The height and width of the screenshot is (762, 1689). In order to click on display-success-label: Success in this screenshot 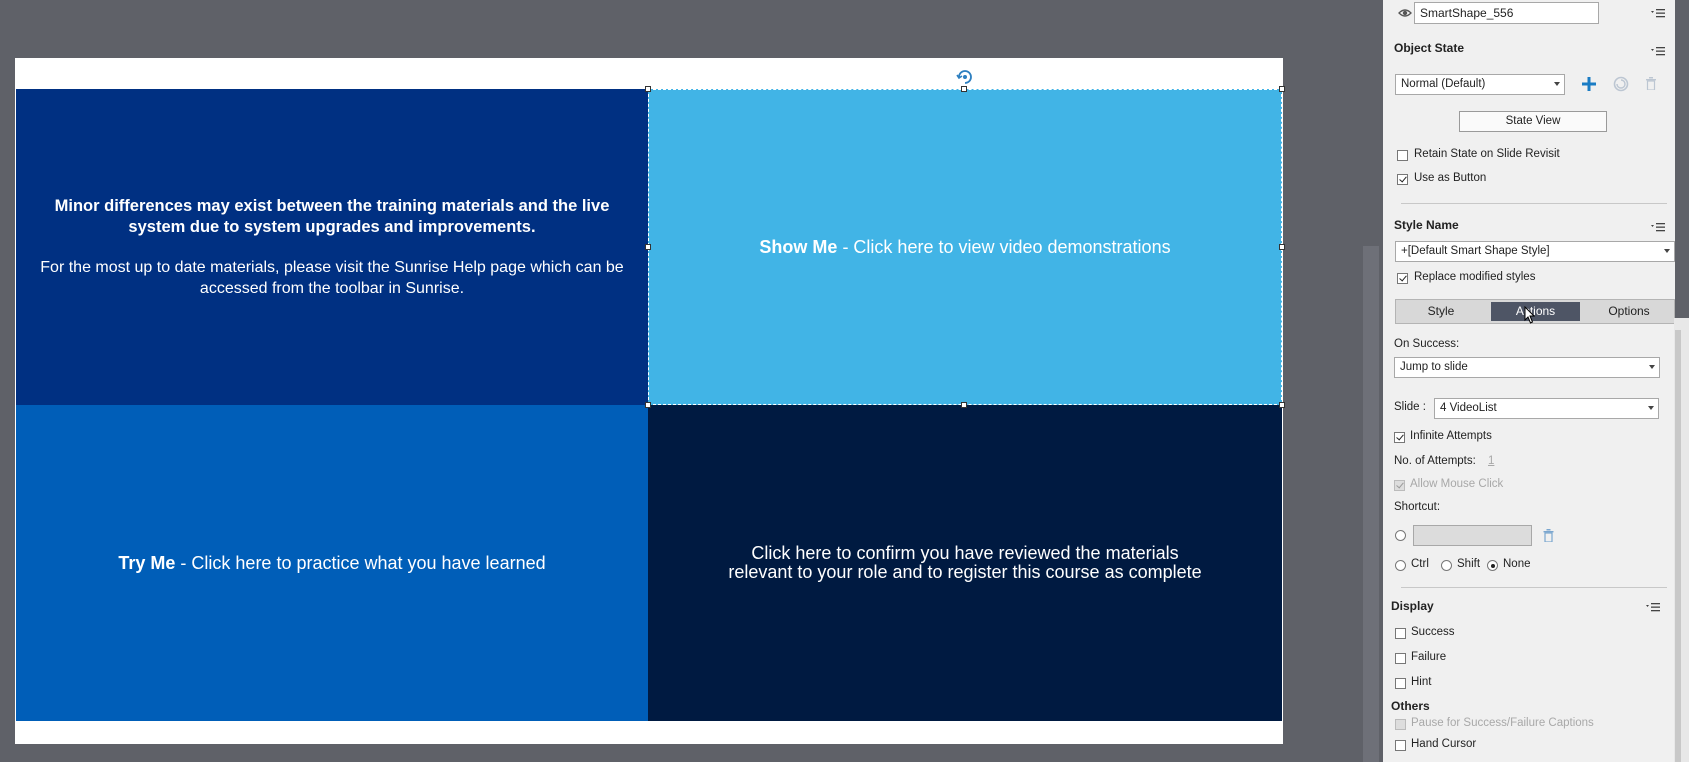, I will do `click(1433, 632)`.